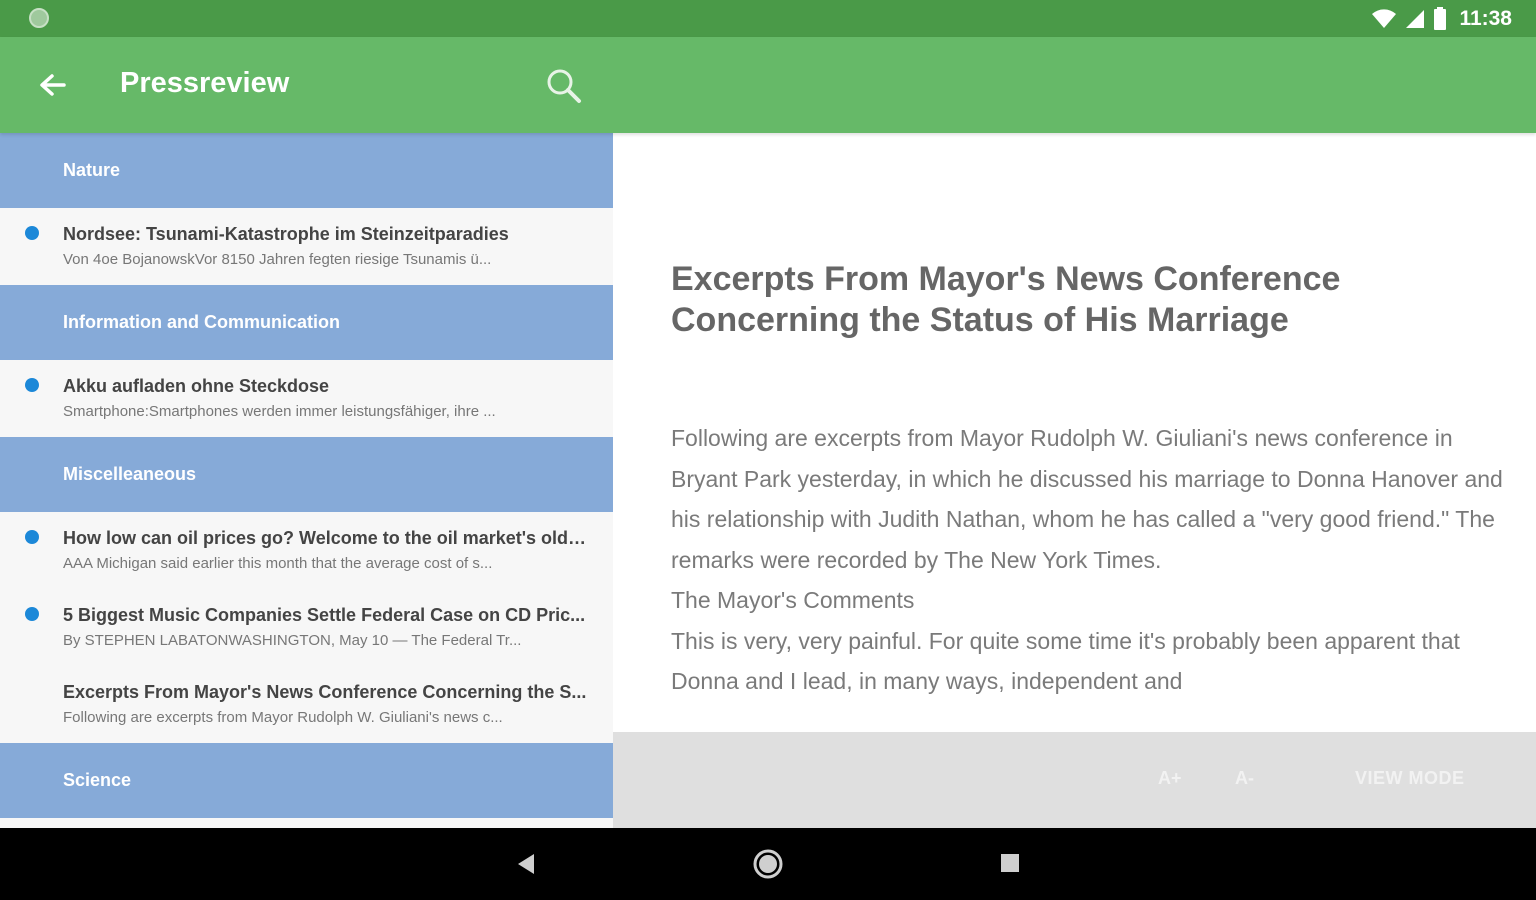 This screenshot has height=900, width=1536. I want to click on circle-home-icon, so click(768, 864).